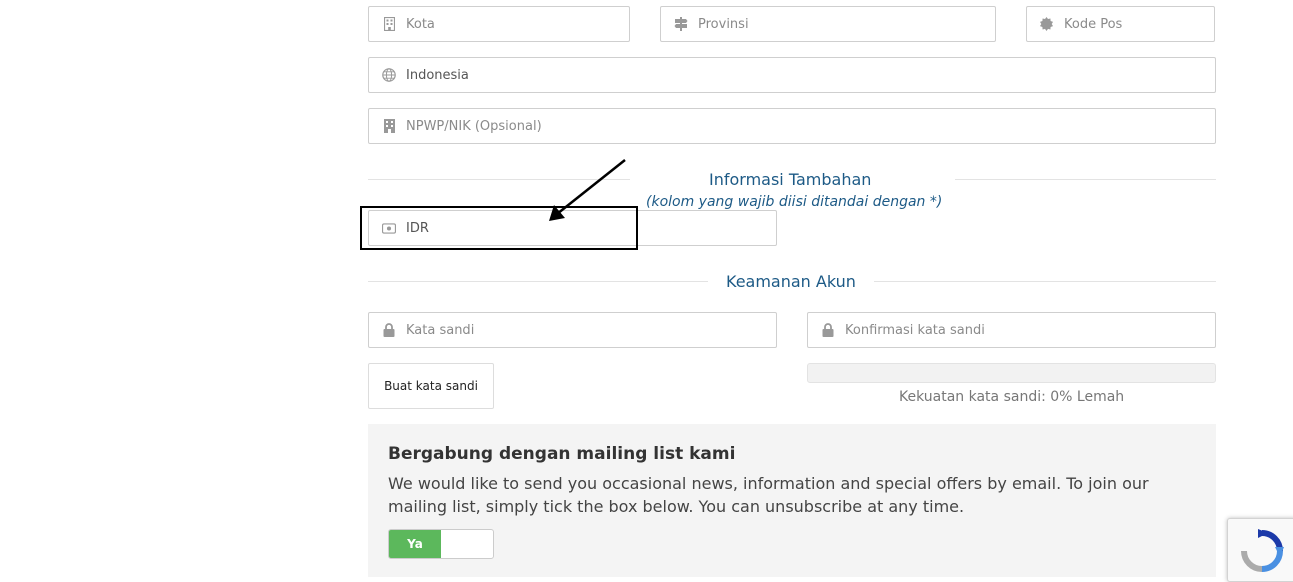  I want to click on province-field, so click(828, 24).